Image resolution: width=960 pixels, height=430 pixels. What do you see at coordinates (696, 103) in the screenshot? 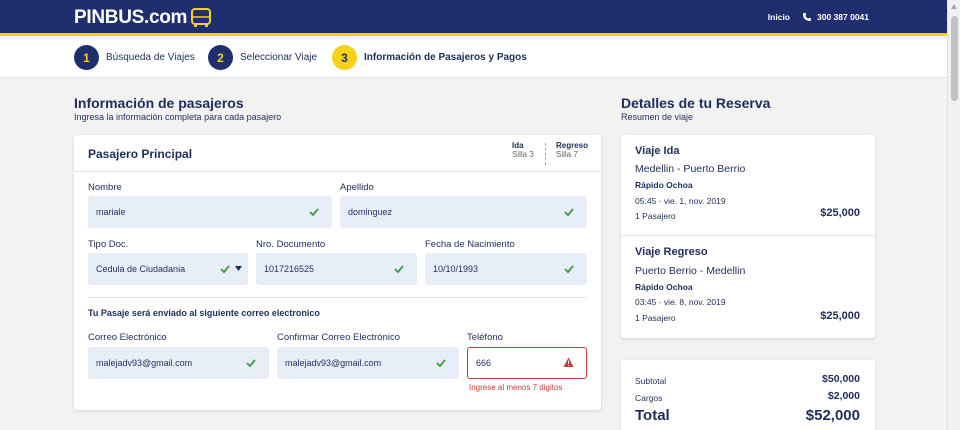
I see `reserva-title: Detalles de tu Reserva` at bounding box center [696, 103].